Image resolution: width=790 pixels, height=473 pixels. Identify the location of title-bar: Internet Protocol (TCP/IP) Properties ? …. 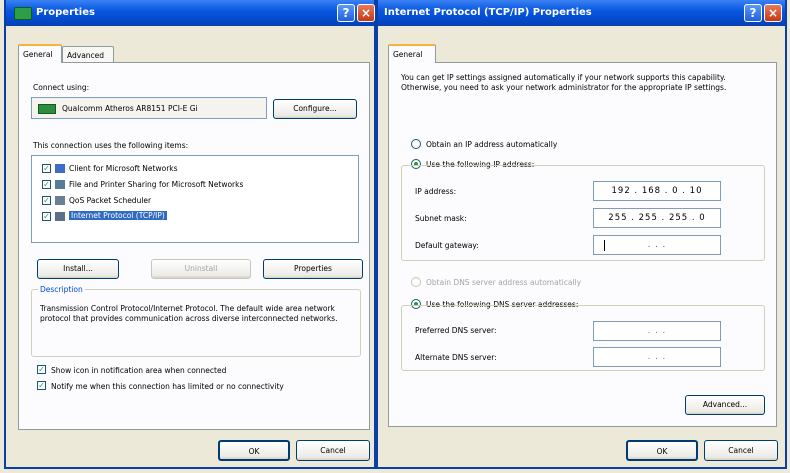
(581, 13).